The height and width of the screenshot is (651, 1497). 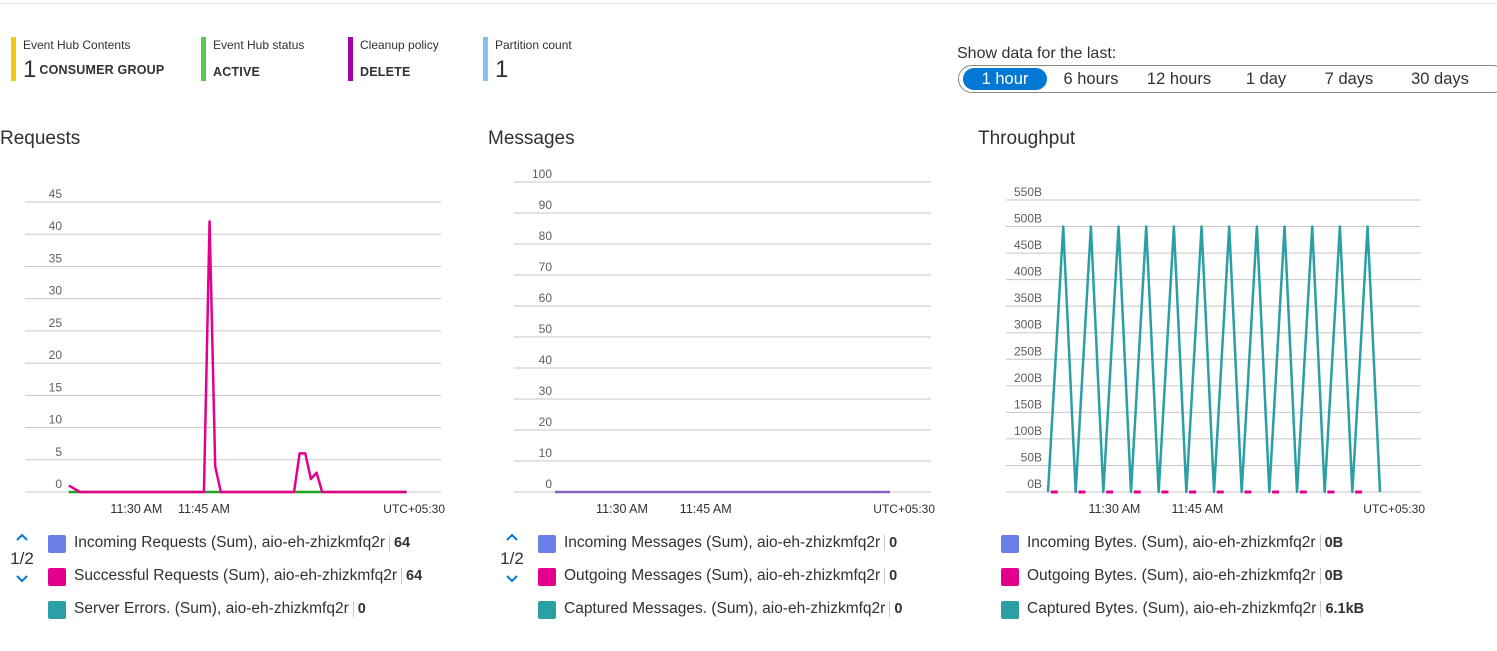 I want to click on y-tick-label: 150B, so click(x=1028, y=404).